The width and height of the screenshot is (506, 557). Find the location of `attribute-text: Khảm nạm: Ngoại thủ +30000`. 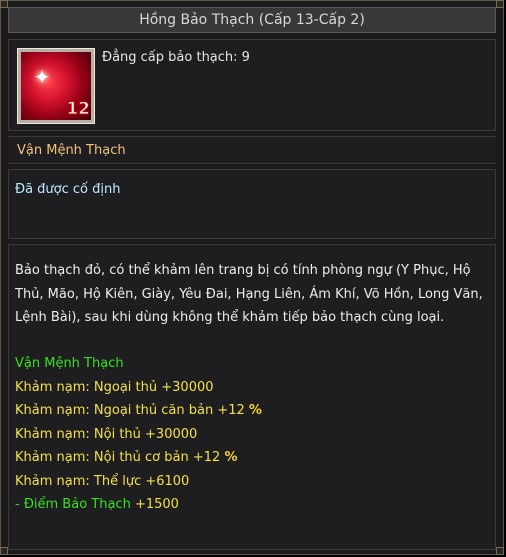

attribute-text: Khảm nạm: Ngoại thủ +30000 is located at coordinates (114, 387).